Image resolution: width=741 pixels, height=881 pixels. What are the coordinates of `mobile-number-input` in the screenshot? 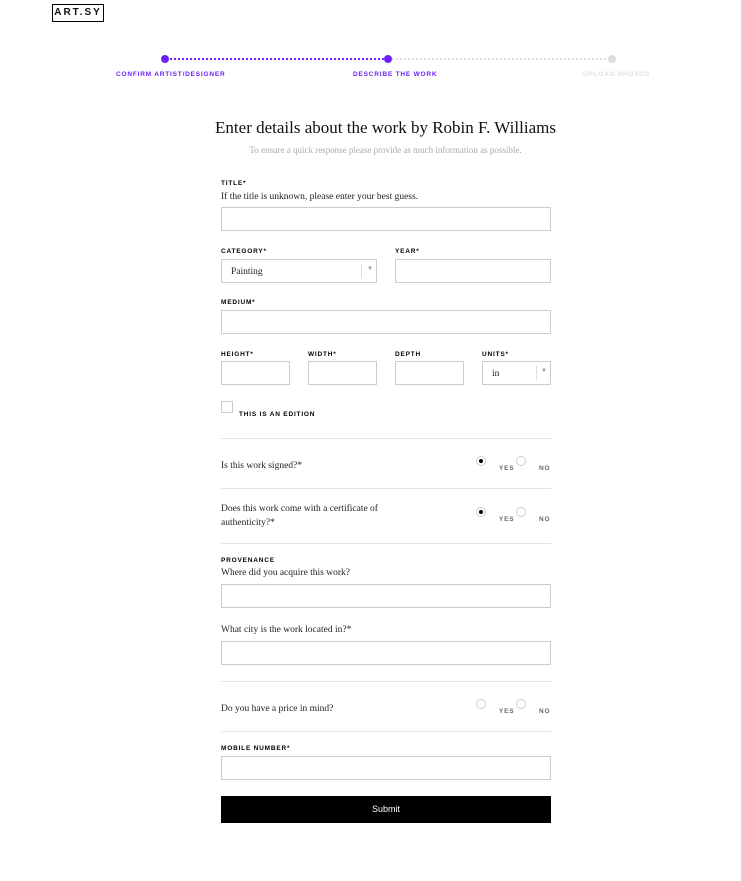 It's located at (386, 768).